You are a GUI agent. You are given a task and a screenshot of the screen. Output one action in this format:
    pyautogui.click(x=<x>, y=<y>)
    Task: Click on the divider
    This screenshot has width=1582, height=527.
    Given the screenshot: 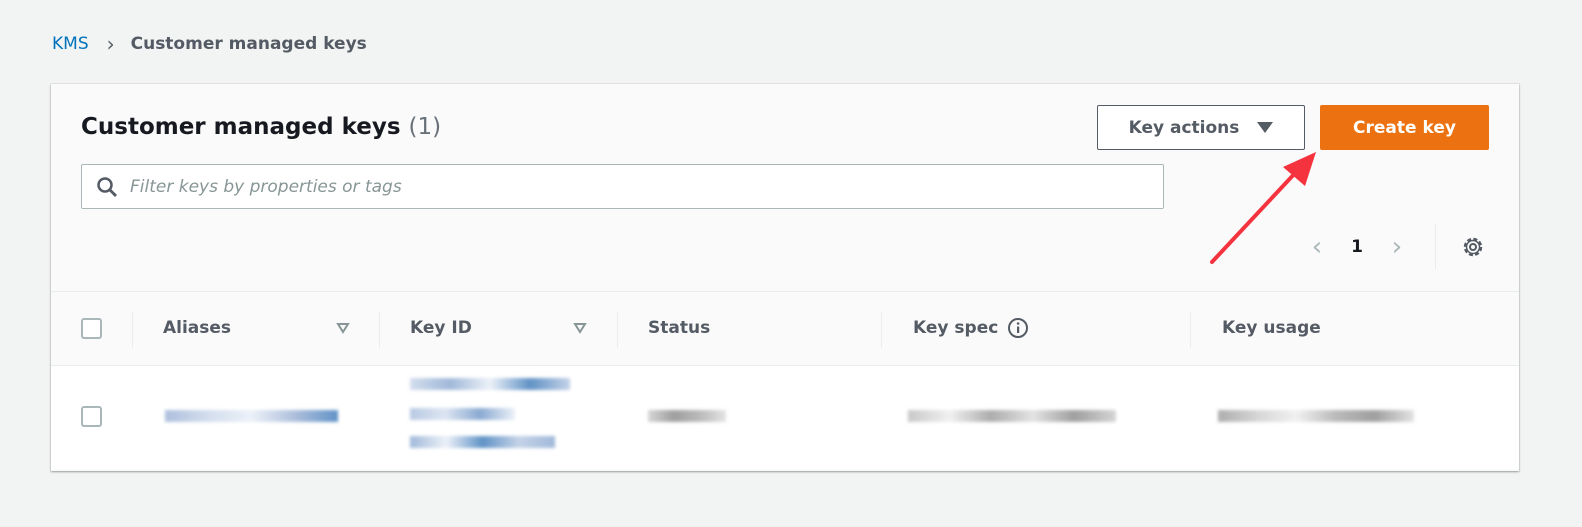 What is the action you would take?
    pyautogui.click(x=1435, y=246)
    